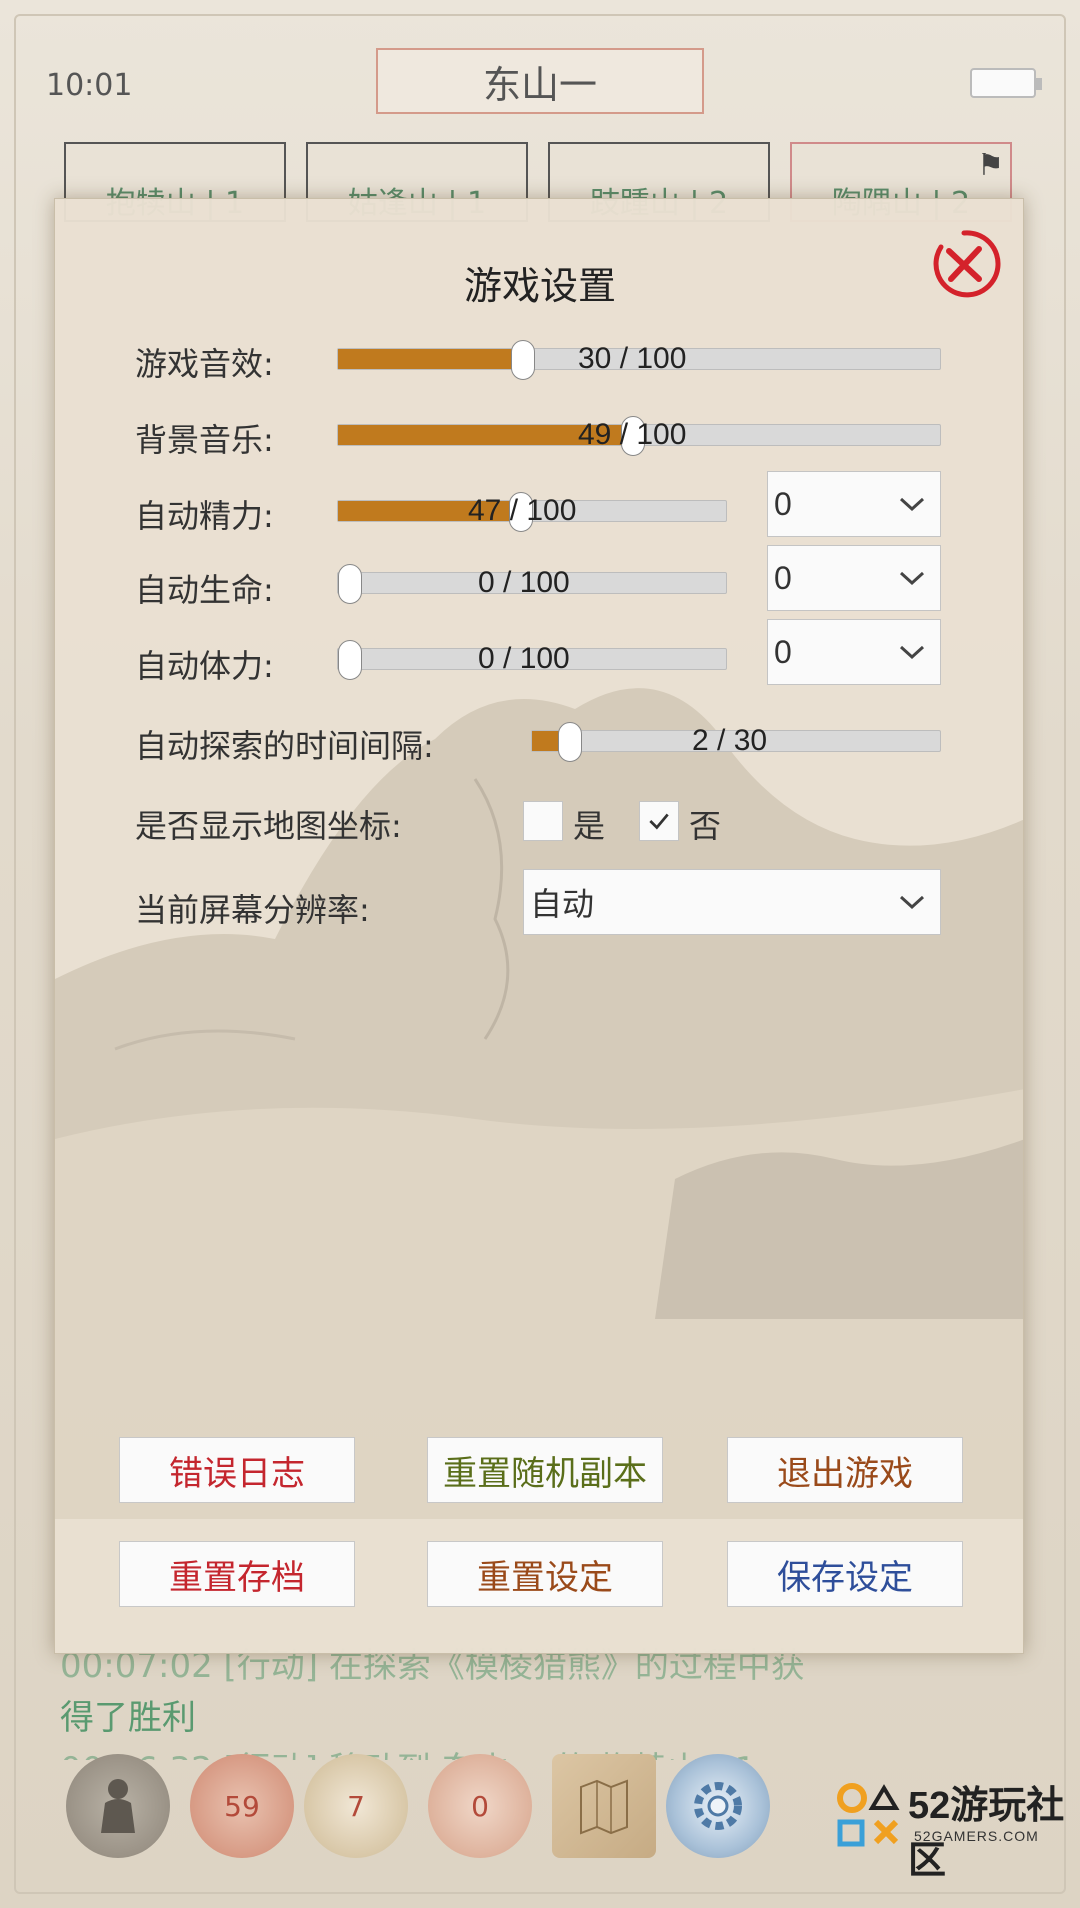 The height and width of the screenshot is (1908, 1080). I want to click on show-coords-no-checkbox, so click(659, 821).